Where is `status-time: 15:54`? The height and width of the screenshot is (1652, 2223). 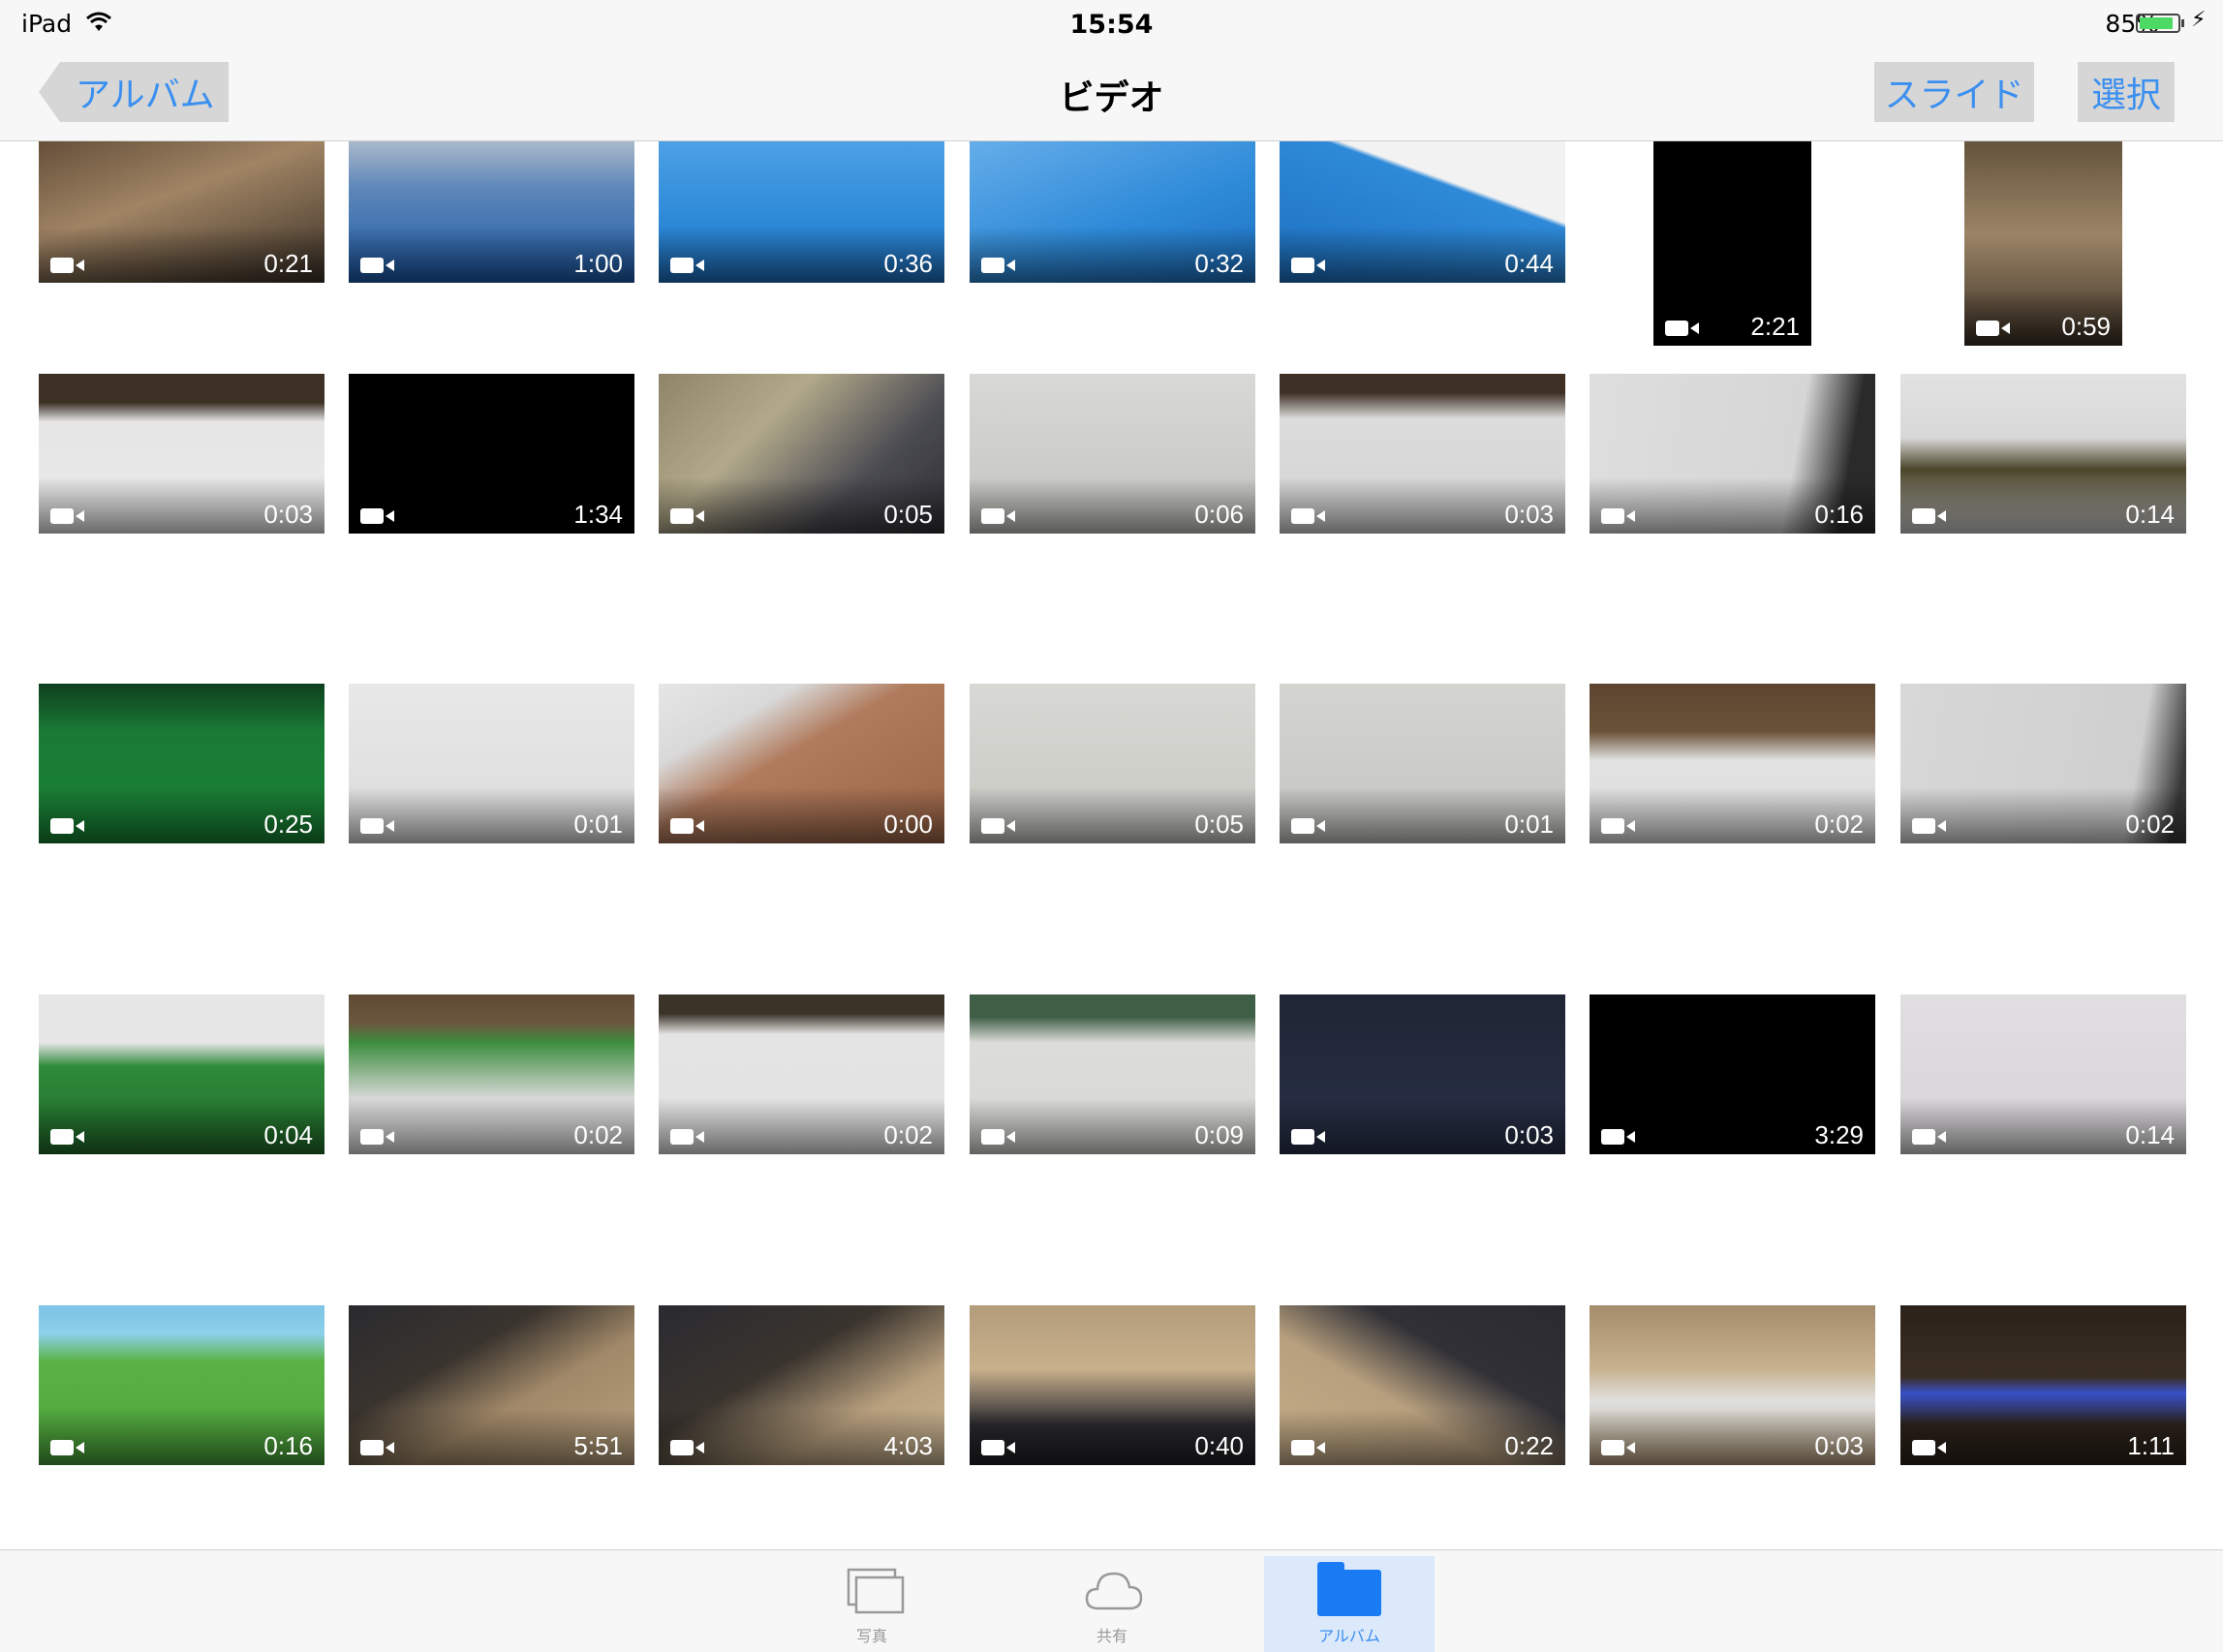
status-time: 15:54 is located at coordinates (1111, 25).